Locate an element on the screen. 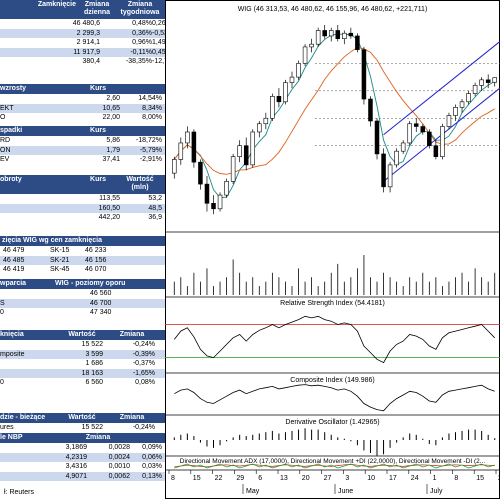 The height and width of the screenshot is (502, 500). composite-title: Composite Index (149.986) is located at coordinates (332, 380).